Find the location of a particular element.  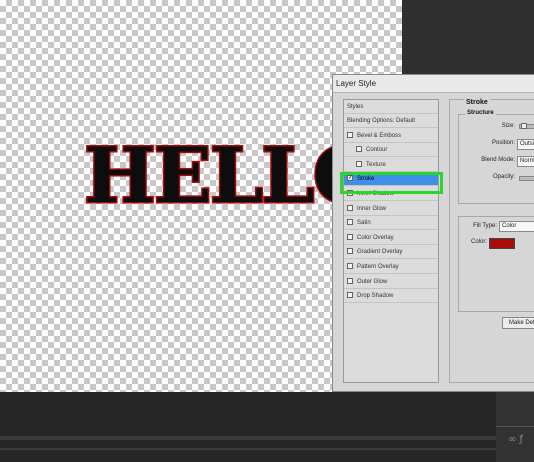

blend-mode-label: Blend Mode: is located at coordinates (498, 160).